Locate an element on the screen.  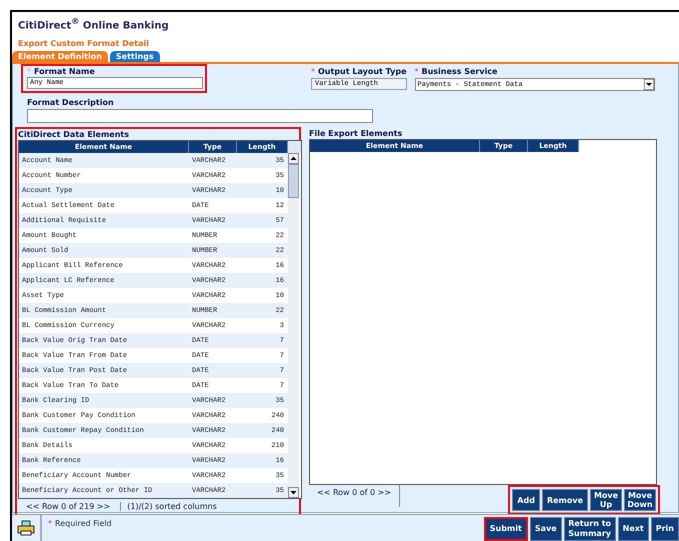
action-button: Move Down is located at coordinates (640, 500).